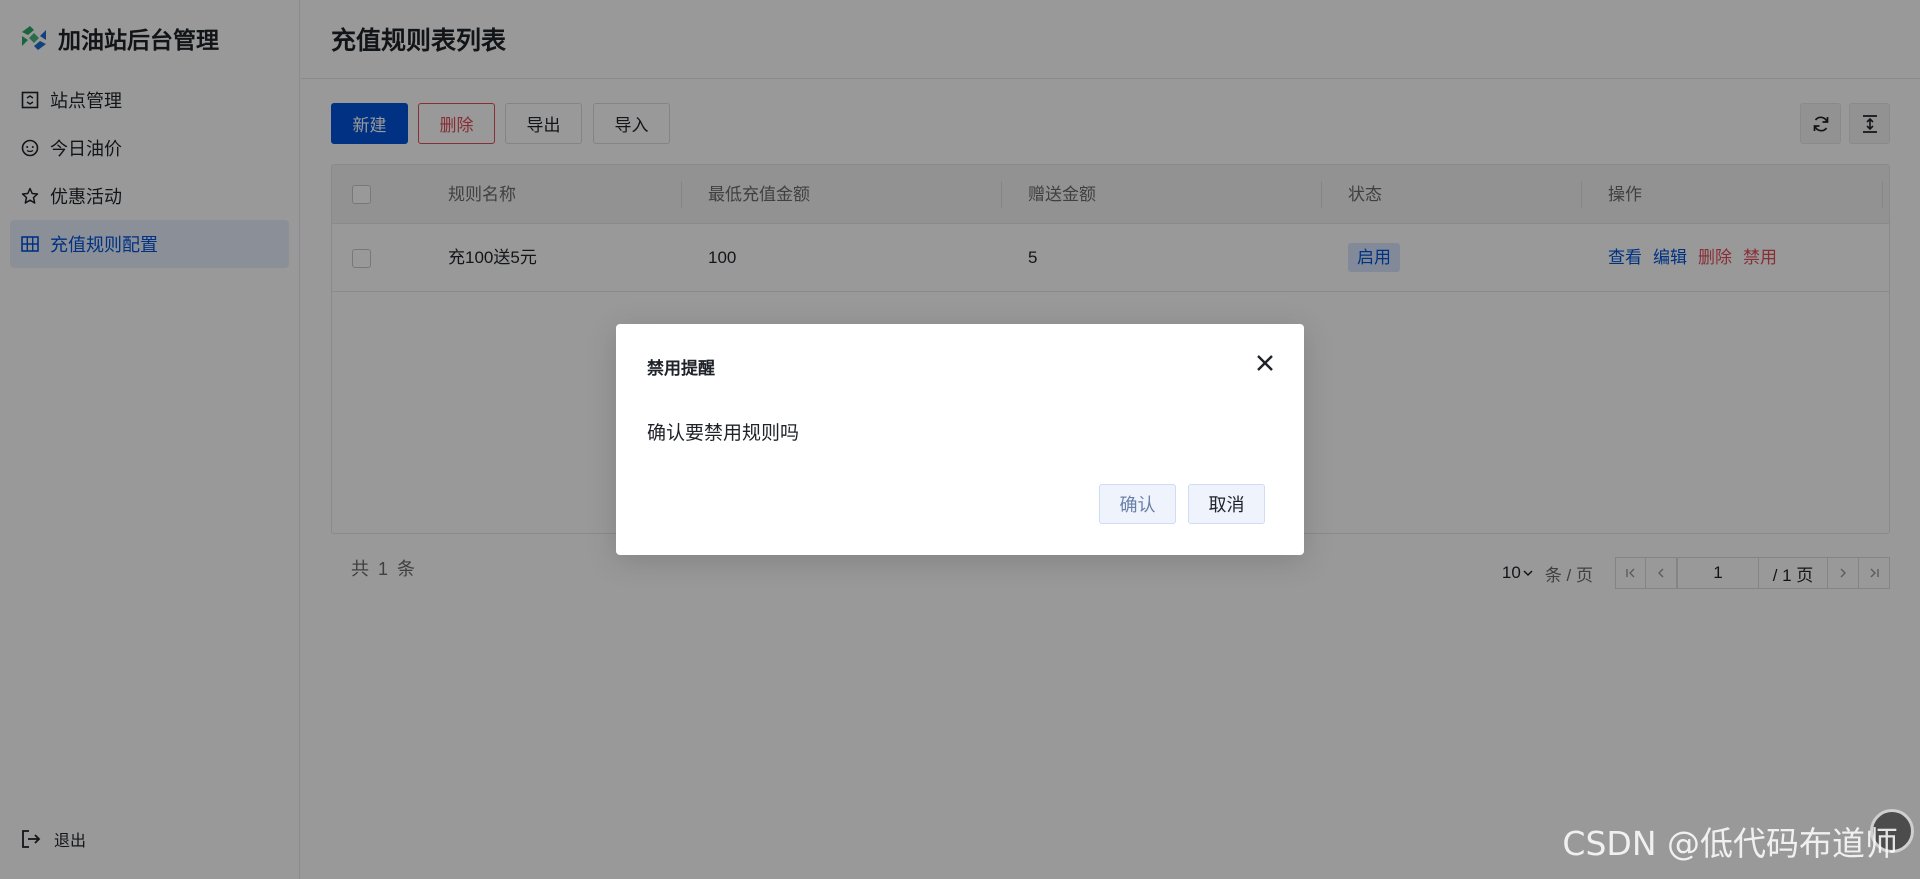  What do you see at coordinates (1730, 843) in the screenshot?
I see `watermark-text: CSDN @低代码布道师` at bounding box center [1730, 843].